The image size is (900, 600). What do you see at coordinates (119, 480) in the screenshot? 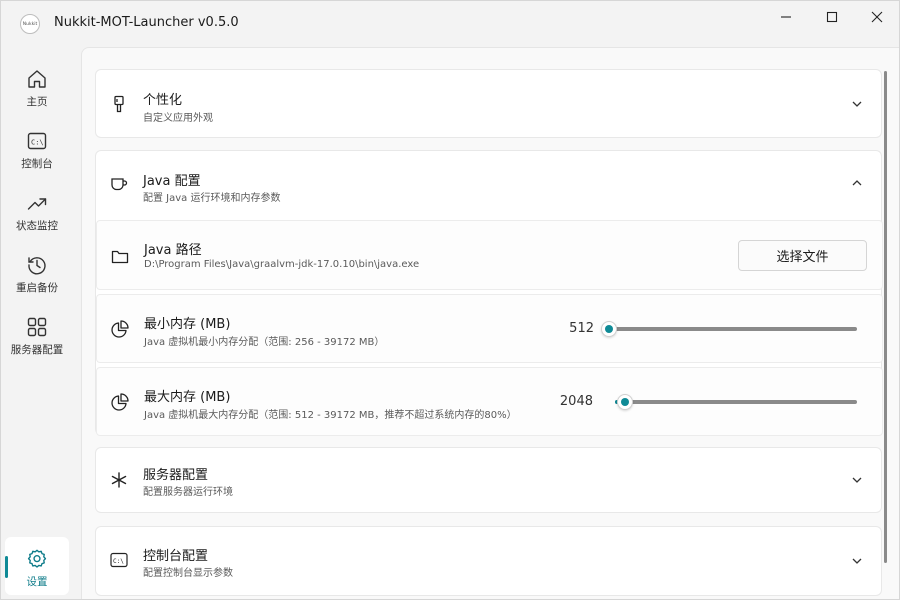
I see `asterisk-icon` at bounding box center [119, 480].